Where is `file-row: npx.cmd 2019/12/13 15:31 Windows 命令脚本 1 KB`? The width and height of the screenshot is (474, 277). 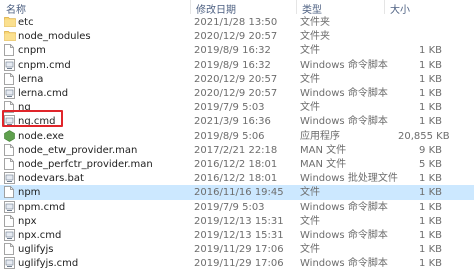 file-row: npx.cmd 2019/12/13 15:31 Windows 命令脚本 1 KB is located at coordinates (237, 235).